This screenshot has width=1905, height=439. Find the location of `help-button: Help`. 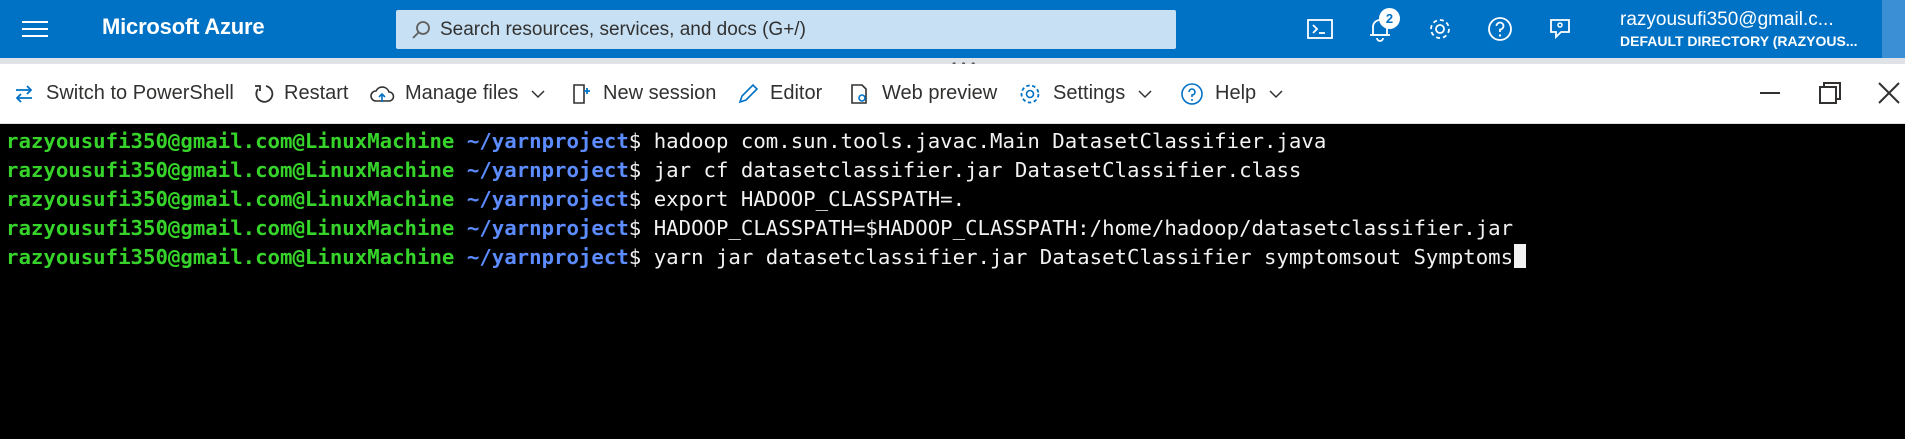

help-button: Help is located at coordinates (1231, 93).